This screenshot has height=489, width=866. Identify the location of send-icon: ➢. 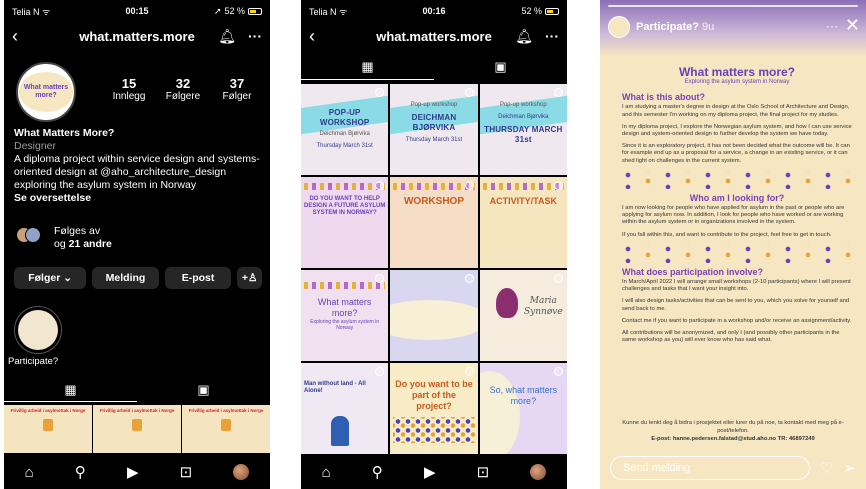
(849, 468).